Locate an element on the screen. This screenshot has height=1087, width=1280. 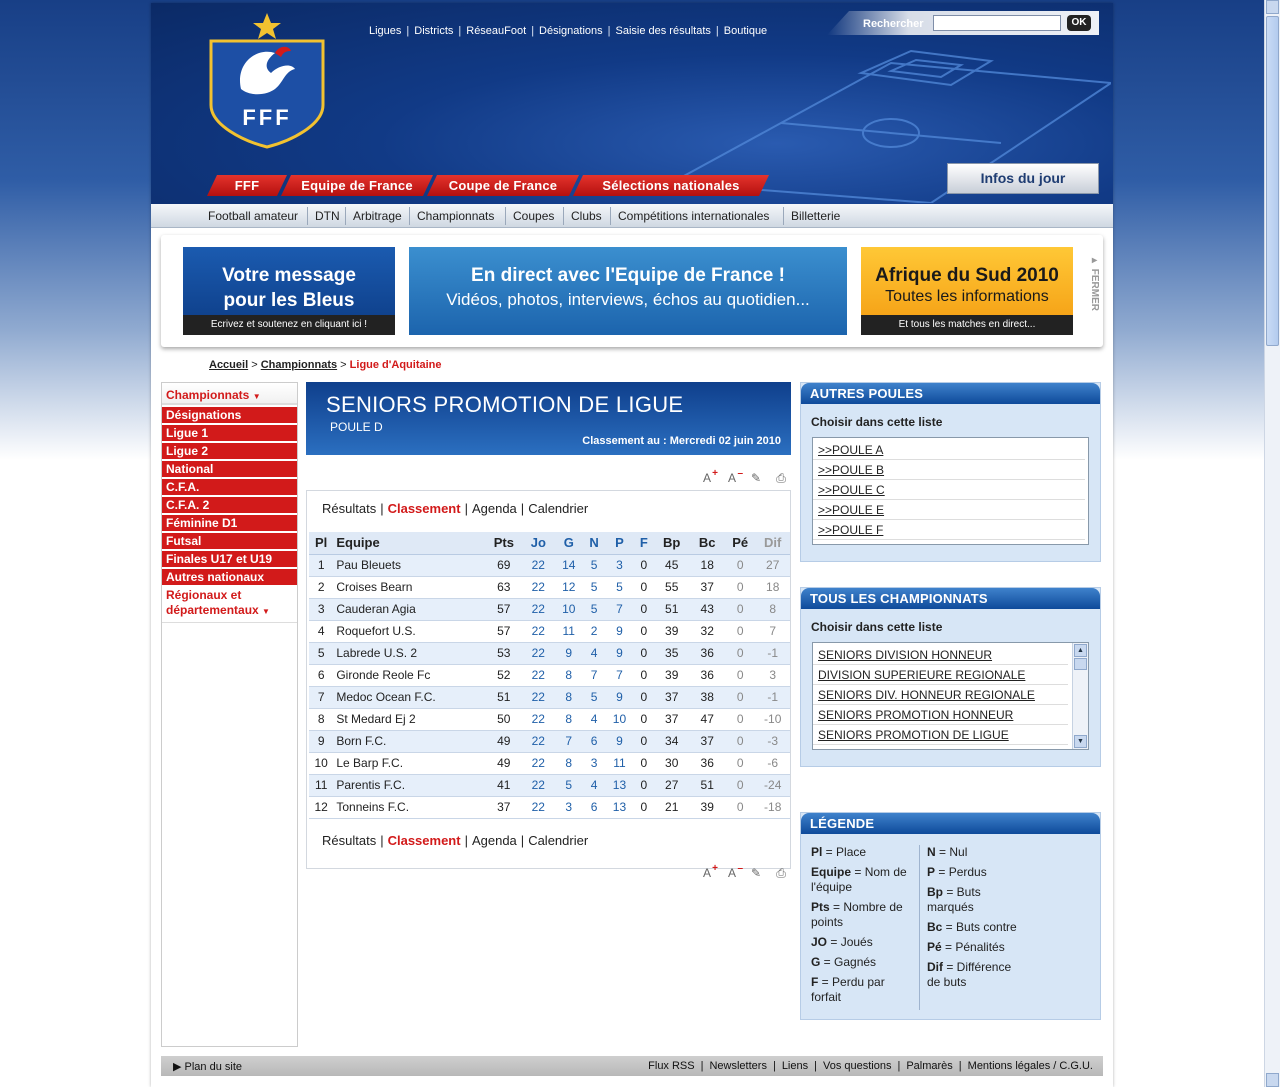
leftnav-item: Ligue 1 is located at coordinates (229, 433).